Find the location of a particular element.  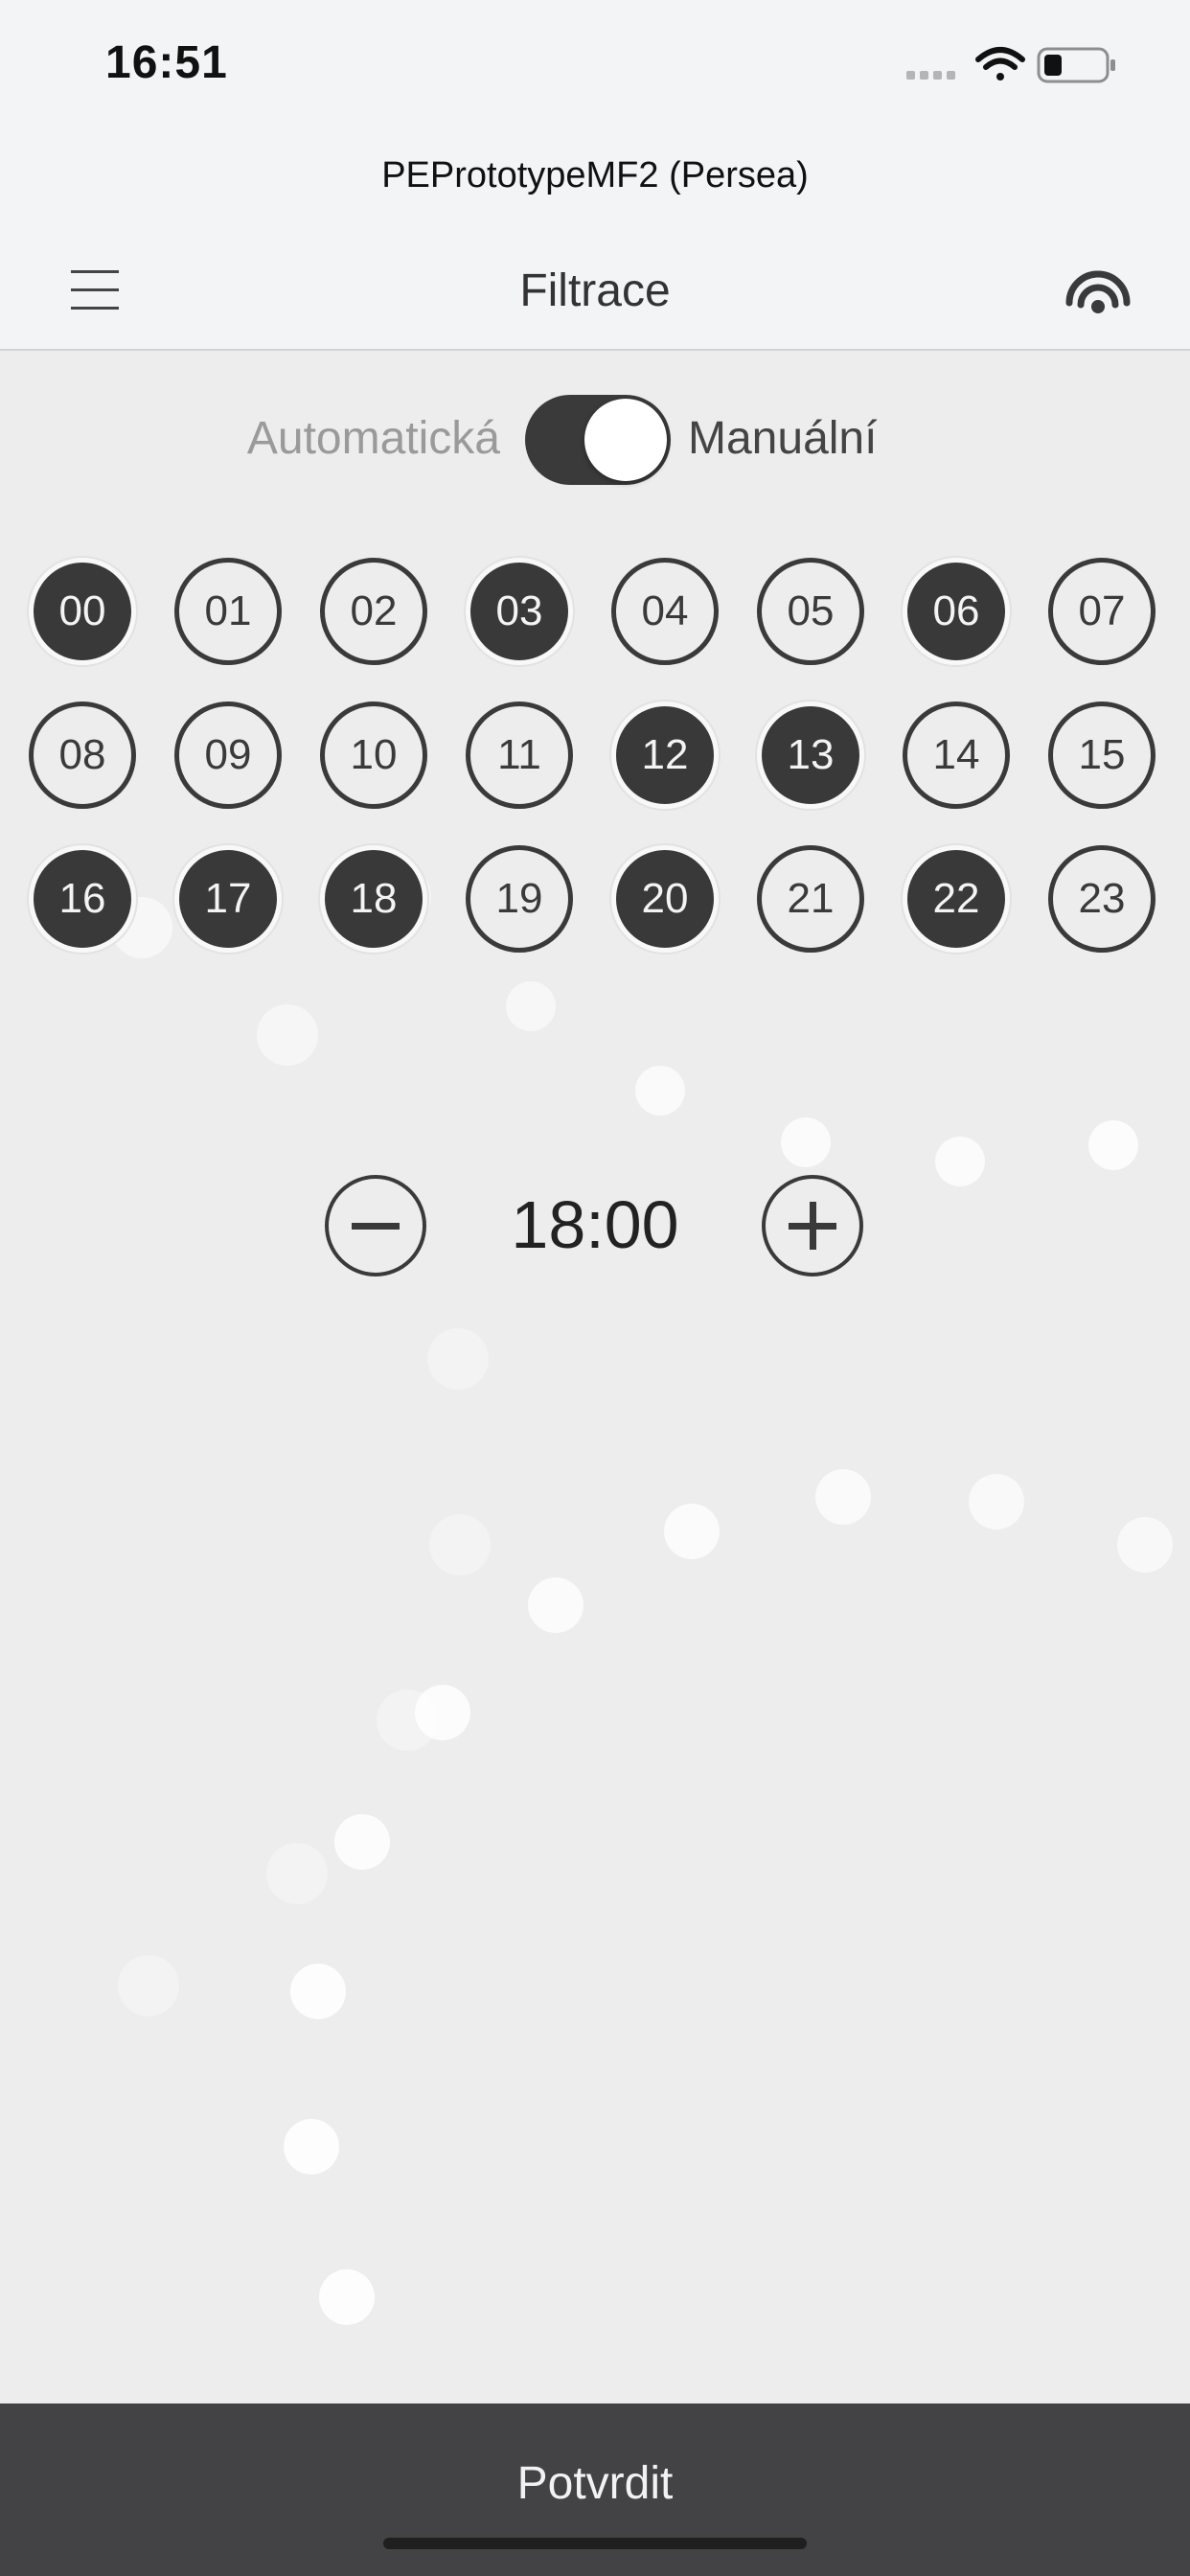

hour-button-09: 09 is located at coordinates (228, 755).